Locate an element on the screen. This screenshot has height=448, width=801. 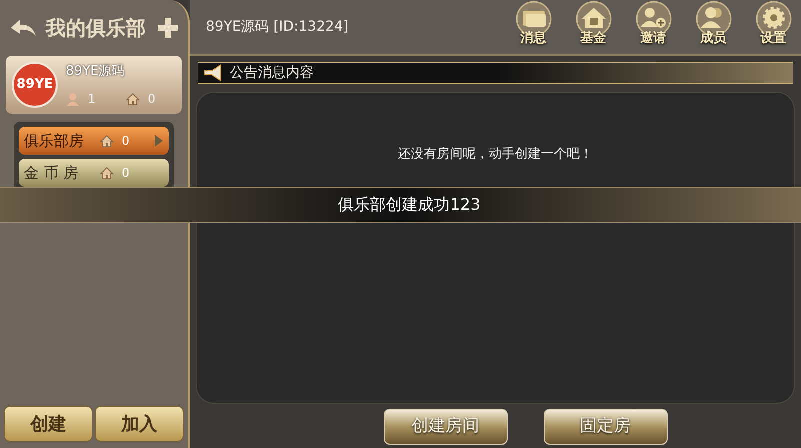
club-title: 89YE源码 [ID:13224] is located at coordinates (278, 27).